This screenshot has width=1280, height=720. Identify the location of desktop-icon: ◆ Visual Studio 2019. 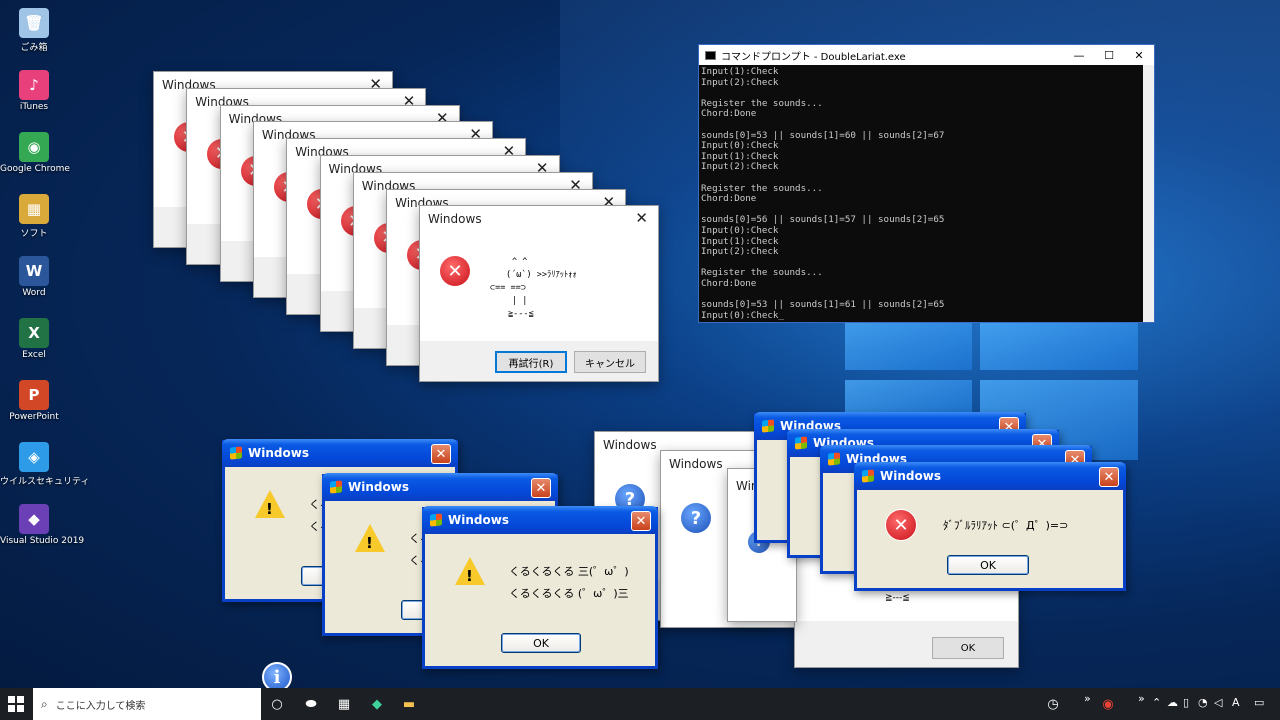
(42, 525).